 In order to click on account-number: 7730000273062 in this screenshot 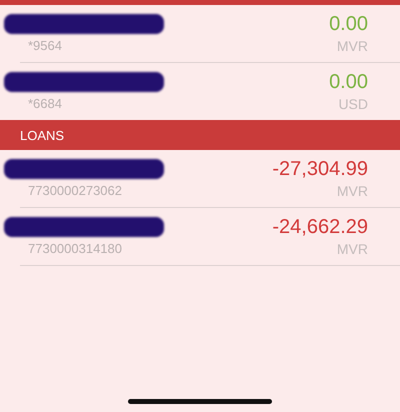, I will do `click(75, 190)`.